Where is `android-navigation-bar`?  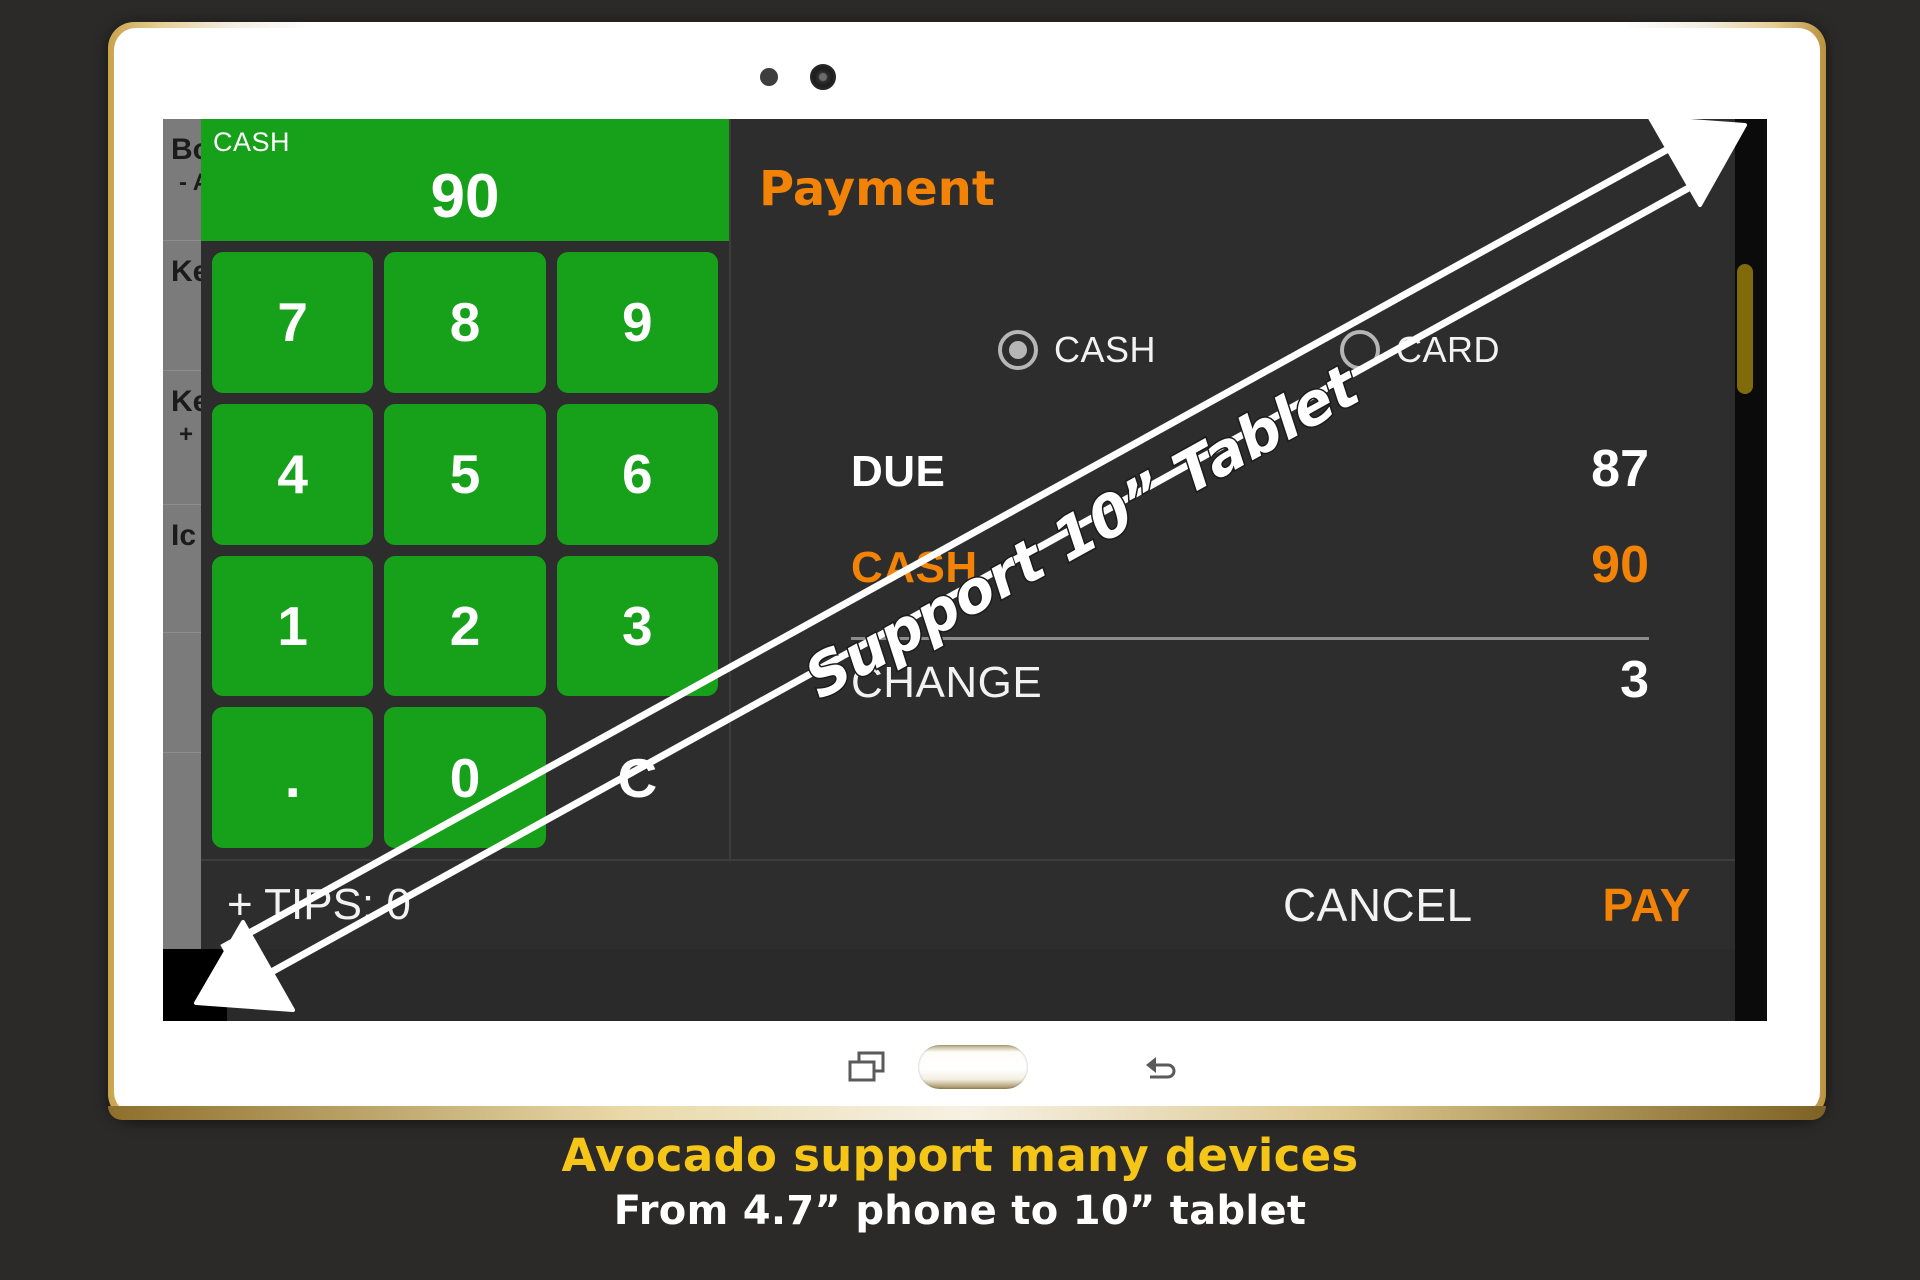 android-navigation-bar is located at coordinates (967, 1066).